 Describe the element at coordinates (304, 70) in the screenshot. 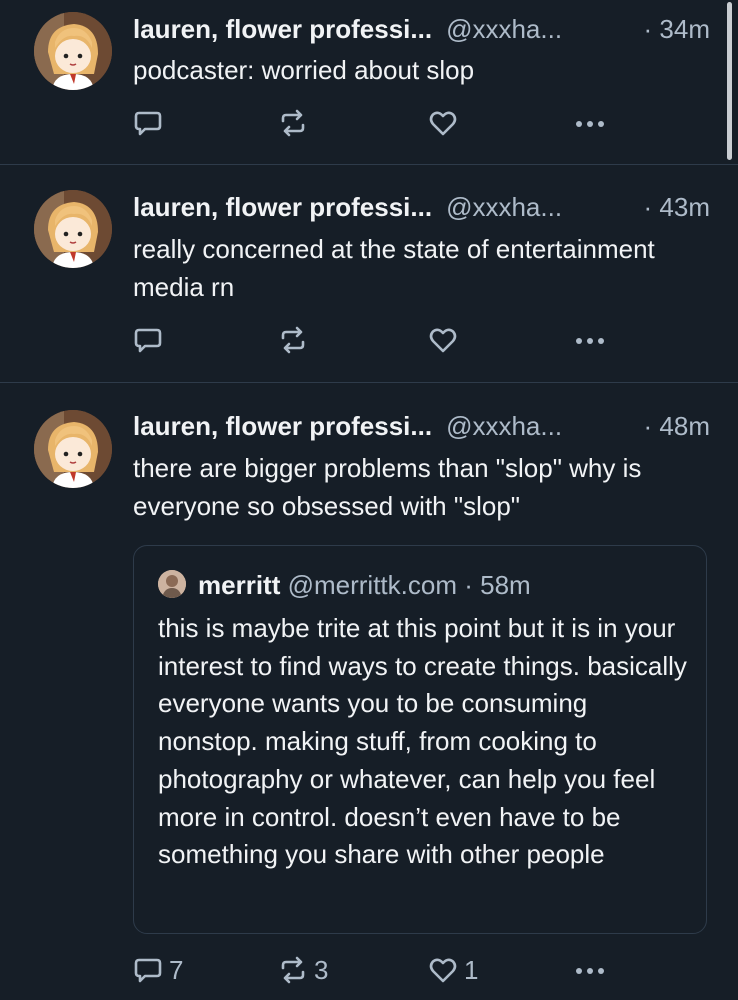

I see `post-text: podcaster: worried about slop` at that location.